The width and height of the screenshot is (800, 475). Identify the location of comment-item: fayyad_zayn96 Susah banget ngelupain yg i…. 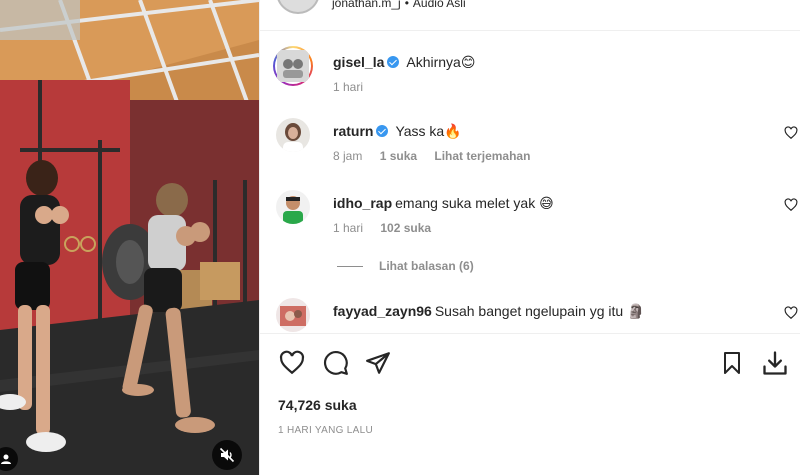
(537, 316).